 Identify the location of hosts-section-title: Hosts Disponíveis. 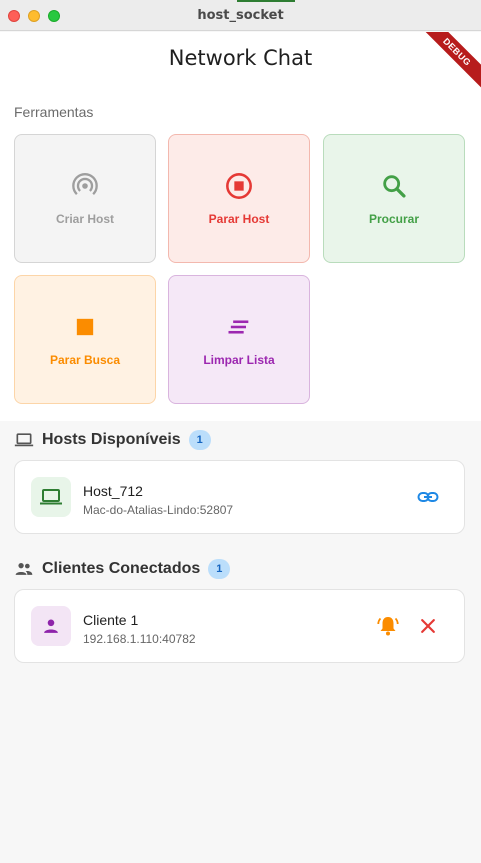
(111, 439).